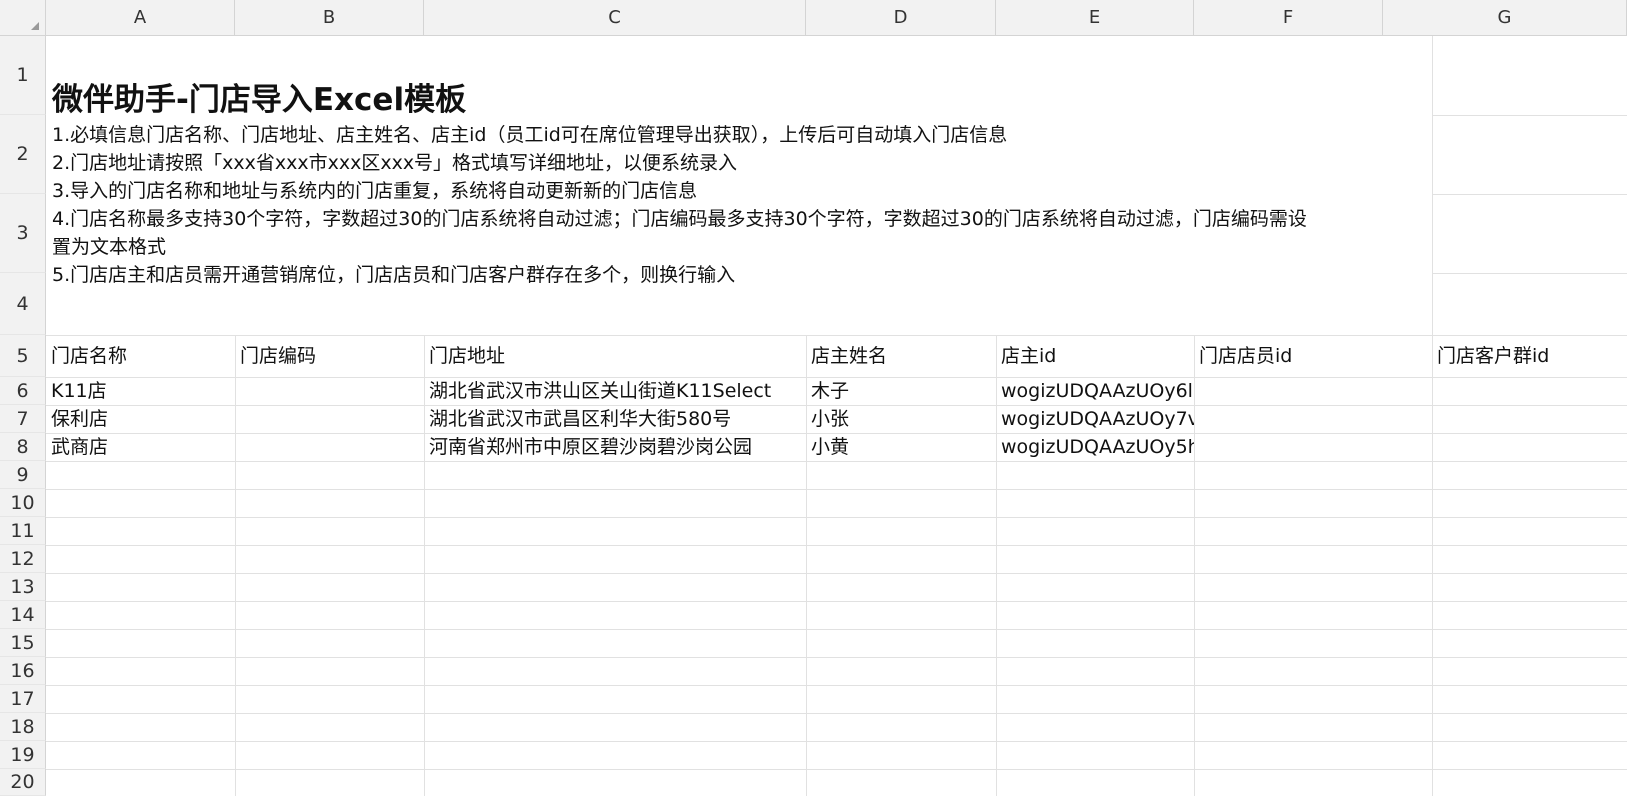  What do you see at coordinates (23, 699) in the screenshot?
I see `row-header-17: 17` at bounding box center [23, 699].